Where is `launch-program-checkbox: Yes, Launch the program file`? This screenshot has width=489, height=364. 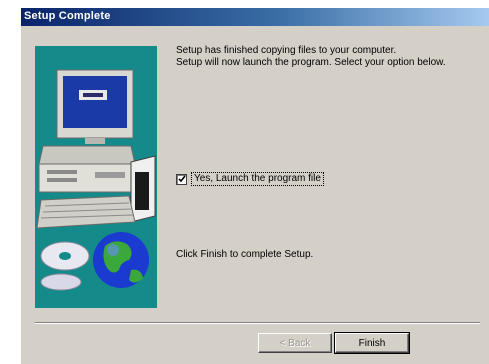 launch-program-checkbox: Yes, Launch the program file is located at coordinates (250, 179).